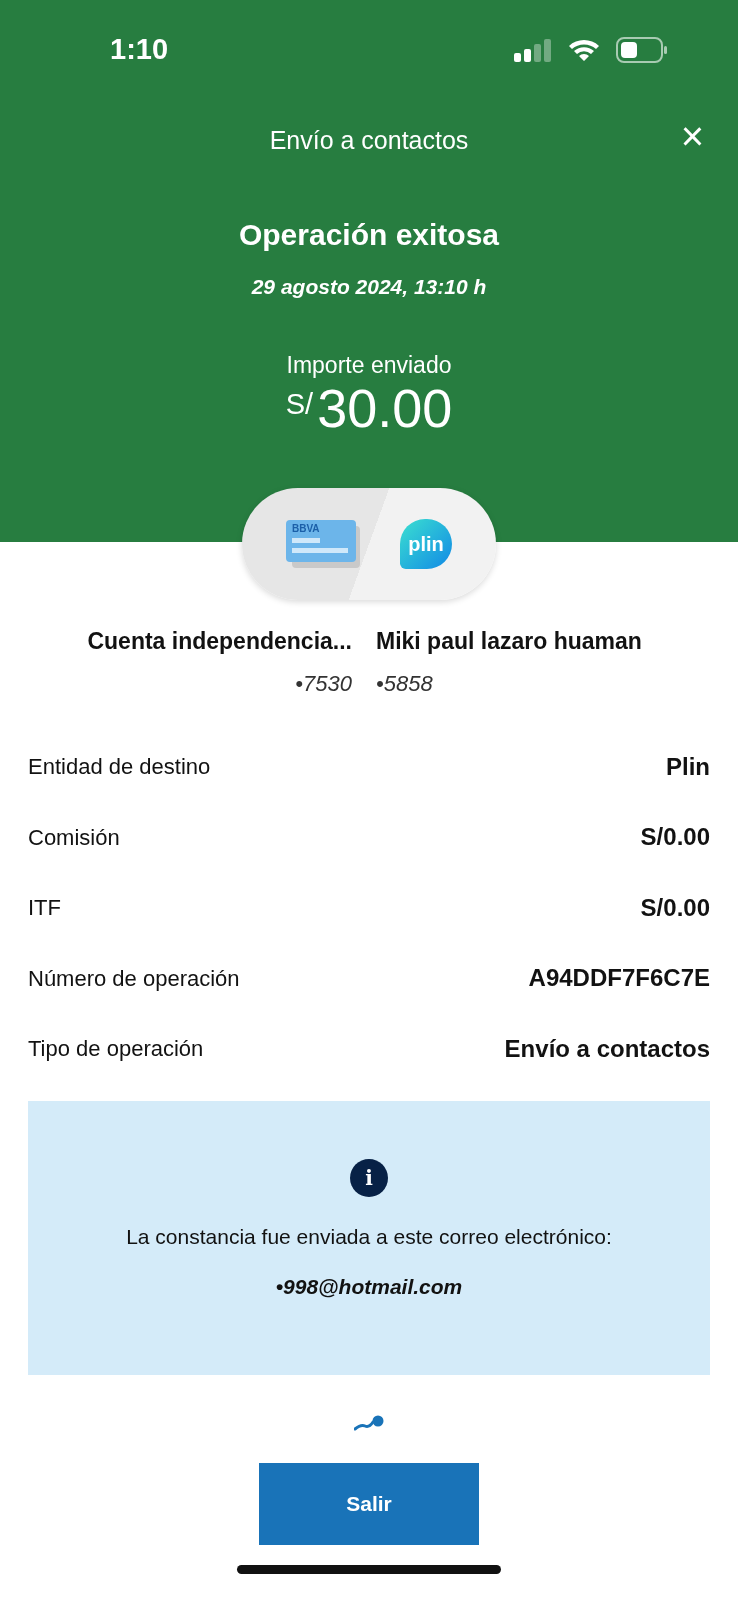 This screenshot has height=1600, width=738. Describe the element at coordinates (509, 641) in the screenshot. I see `recipient-name: Miki paul lazaro huaman` at that location.